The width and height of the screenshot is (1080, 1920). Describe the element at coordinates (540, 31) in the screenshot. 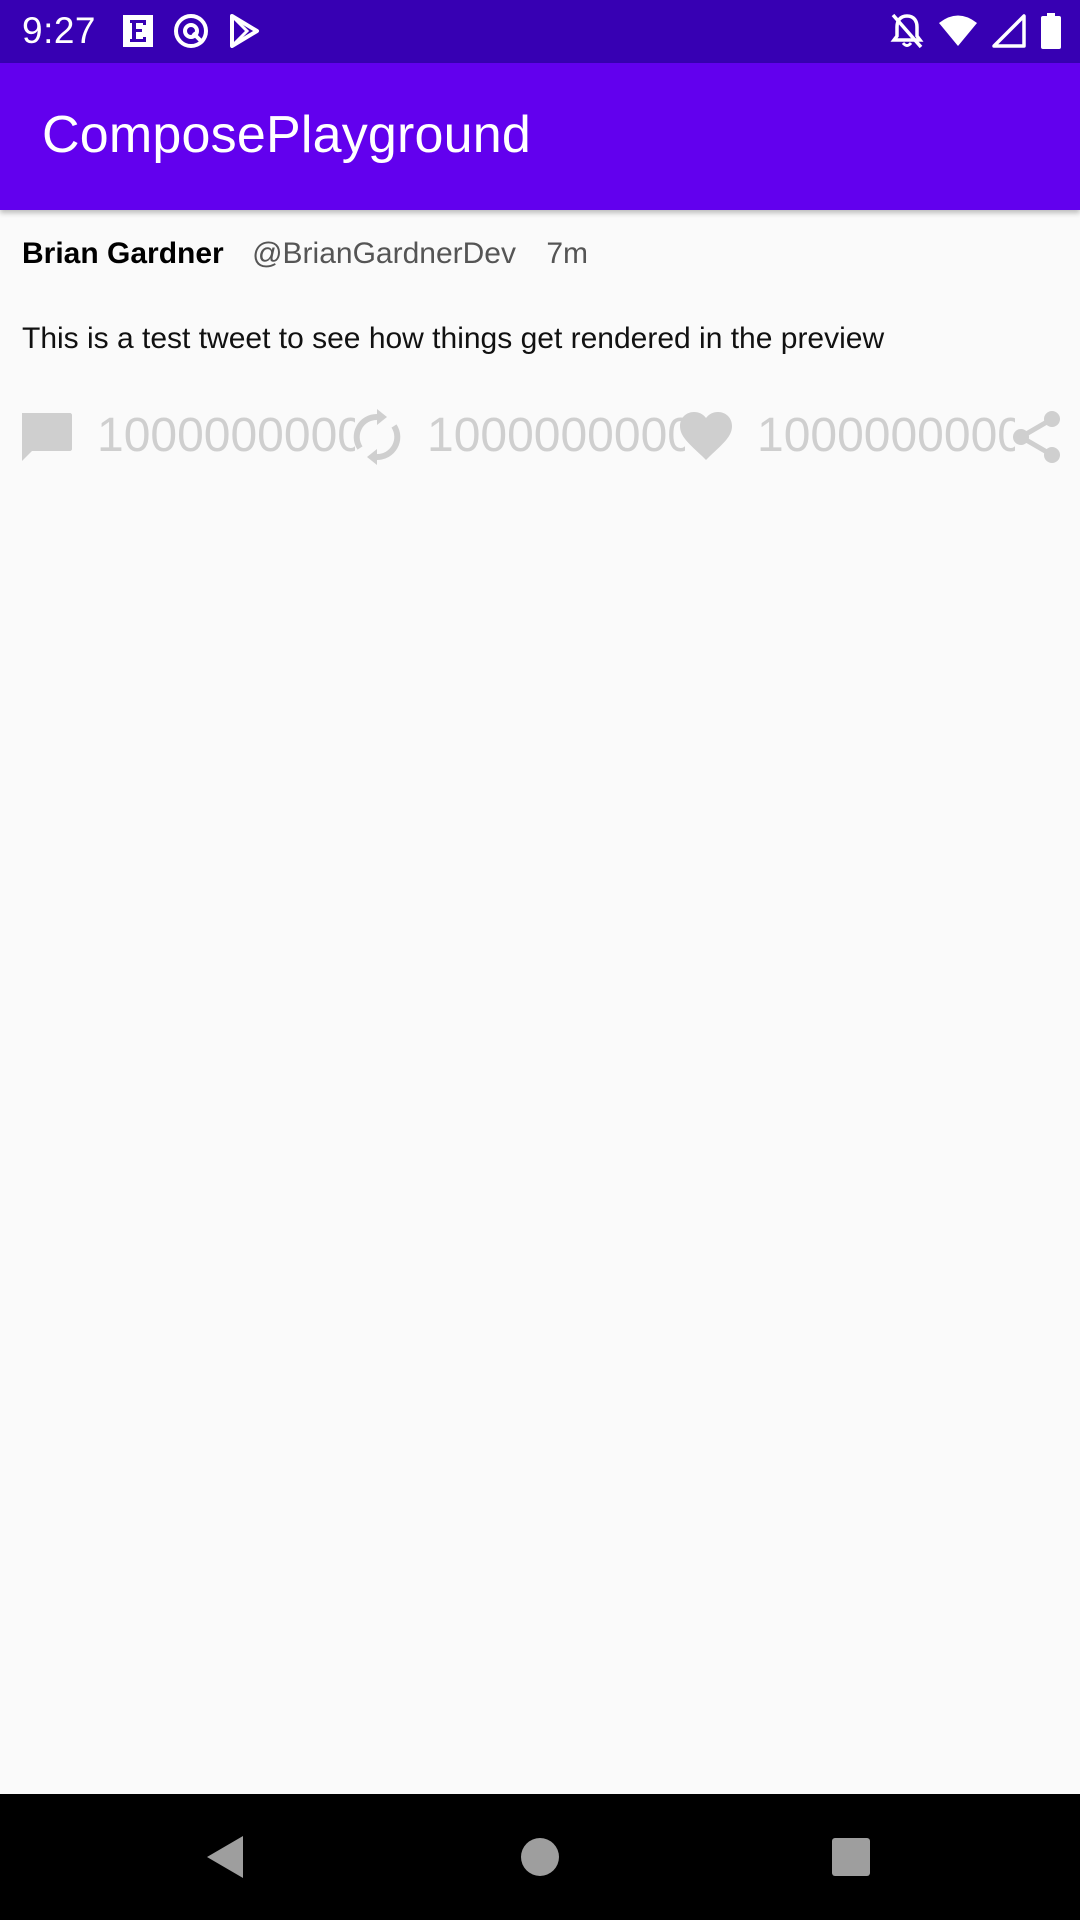

I see `status-bar: 9:27` at that location.